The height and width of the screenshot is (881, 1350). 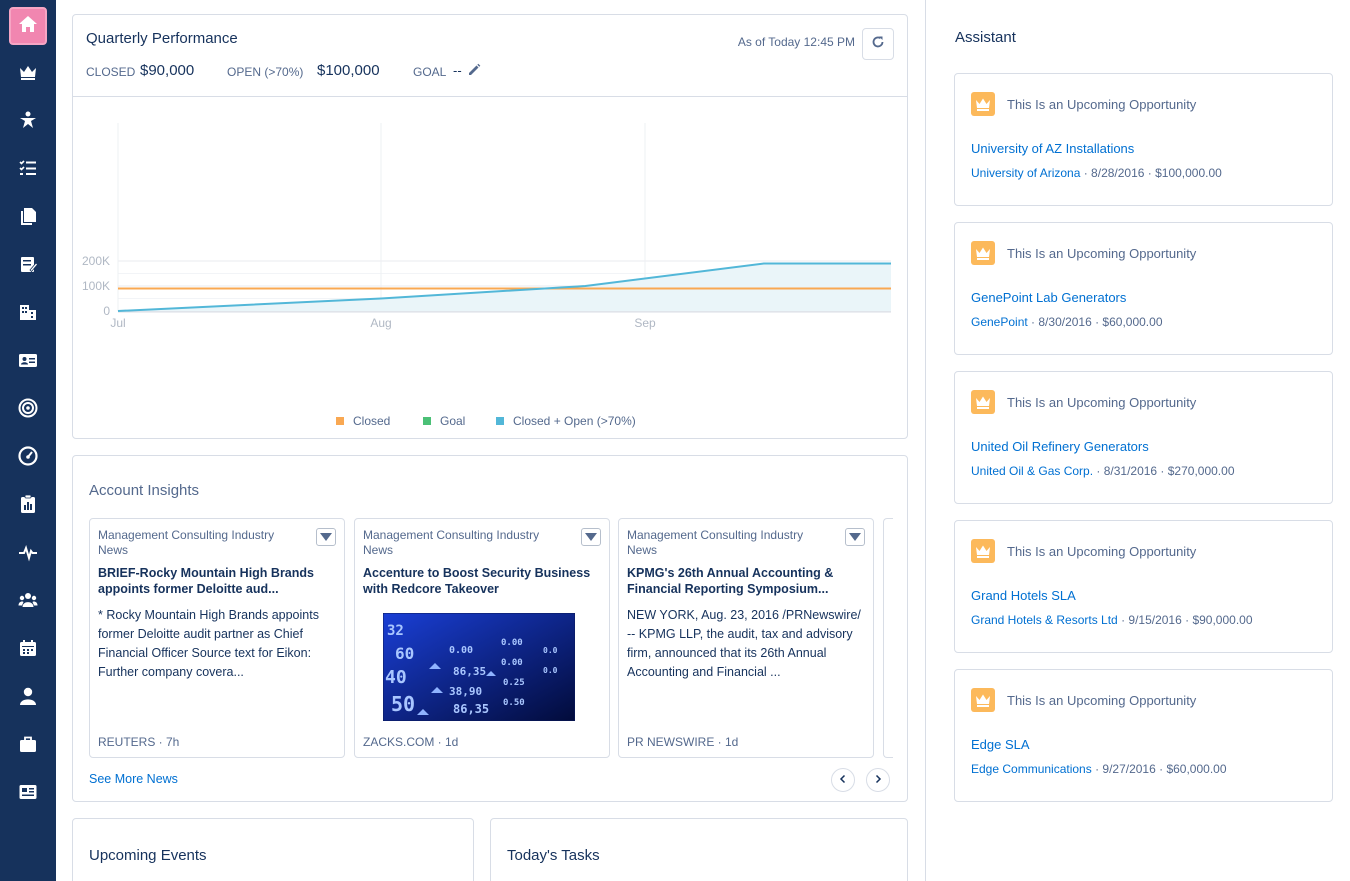 I want to click on nav-campaigns, so click(x=28, y=410).